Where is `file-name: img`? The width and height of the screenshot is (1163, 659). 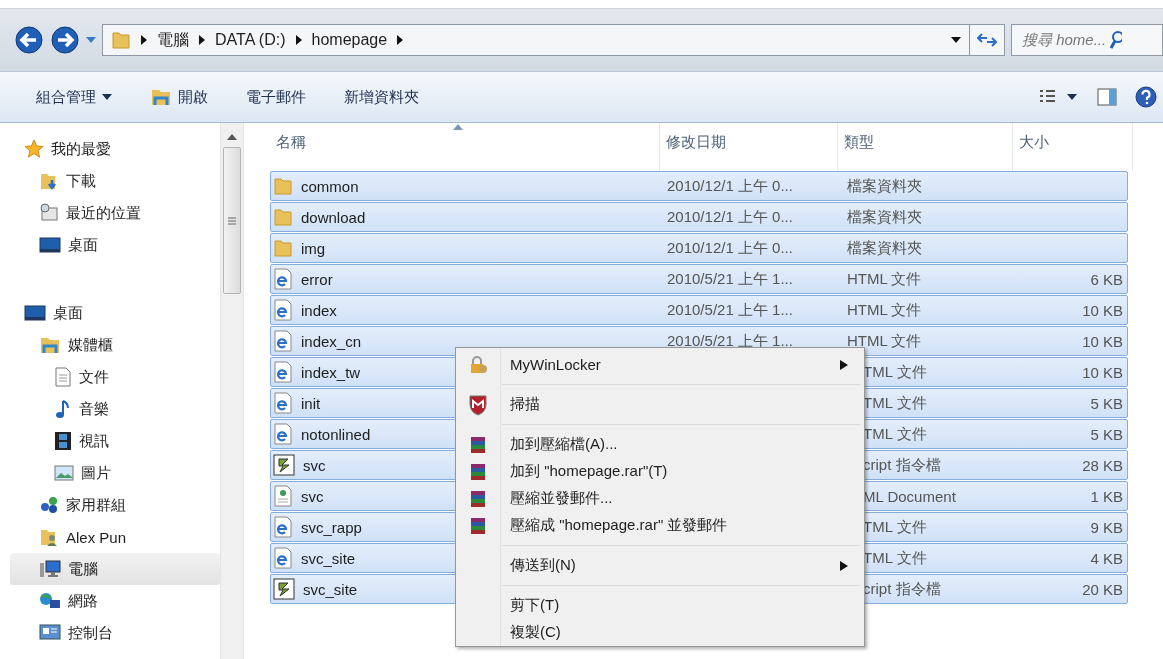
file-name: img is located at coordinates (313, 248).